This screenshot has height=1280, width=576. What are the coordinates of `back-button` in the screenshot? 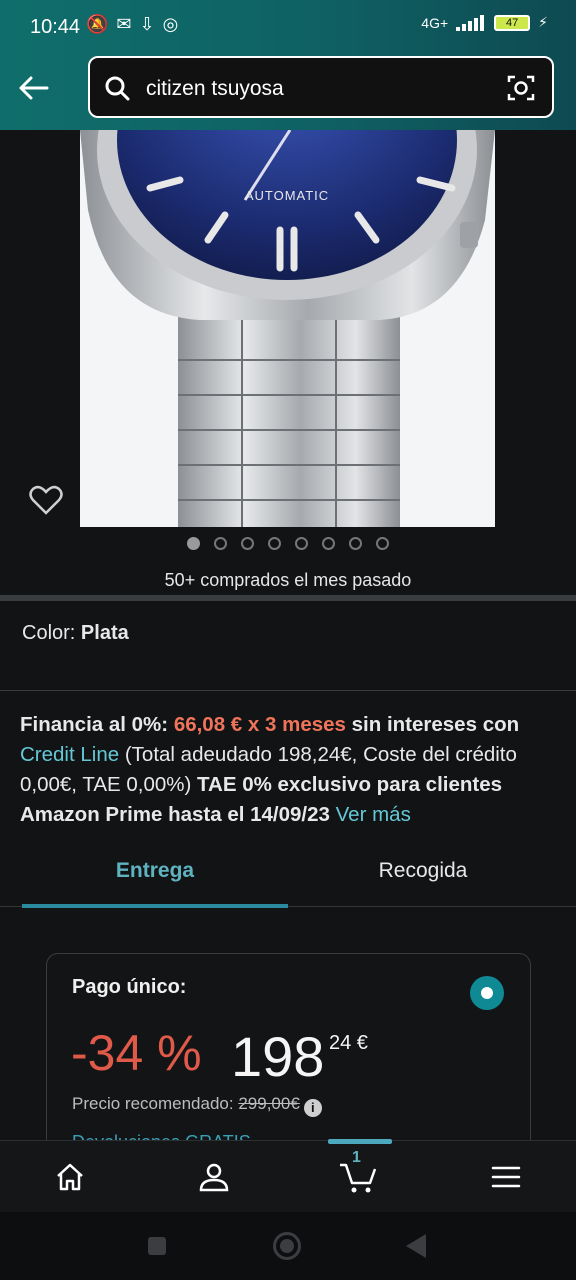 It's located at (34, 88).